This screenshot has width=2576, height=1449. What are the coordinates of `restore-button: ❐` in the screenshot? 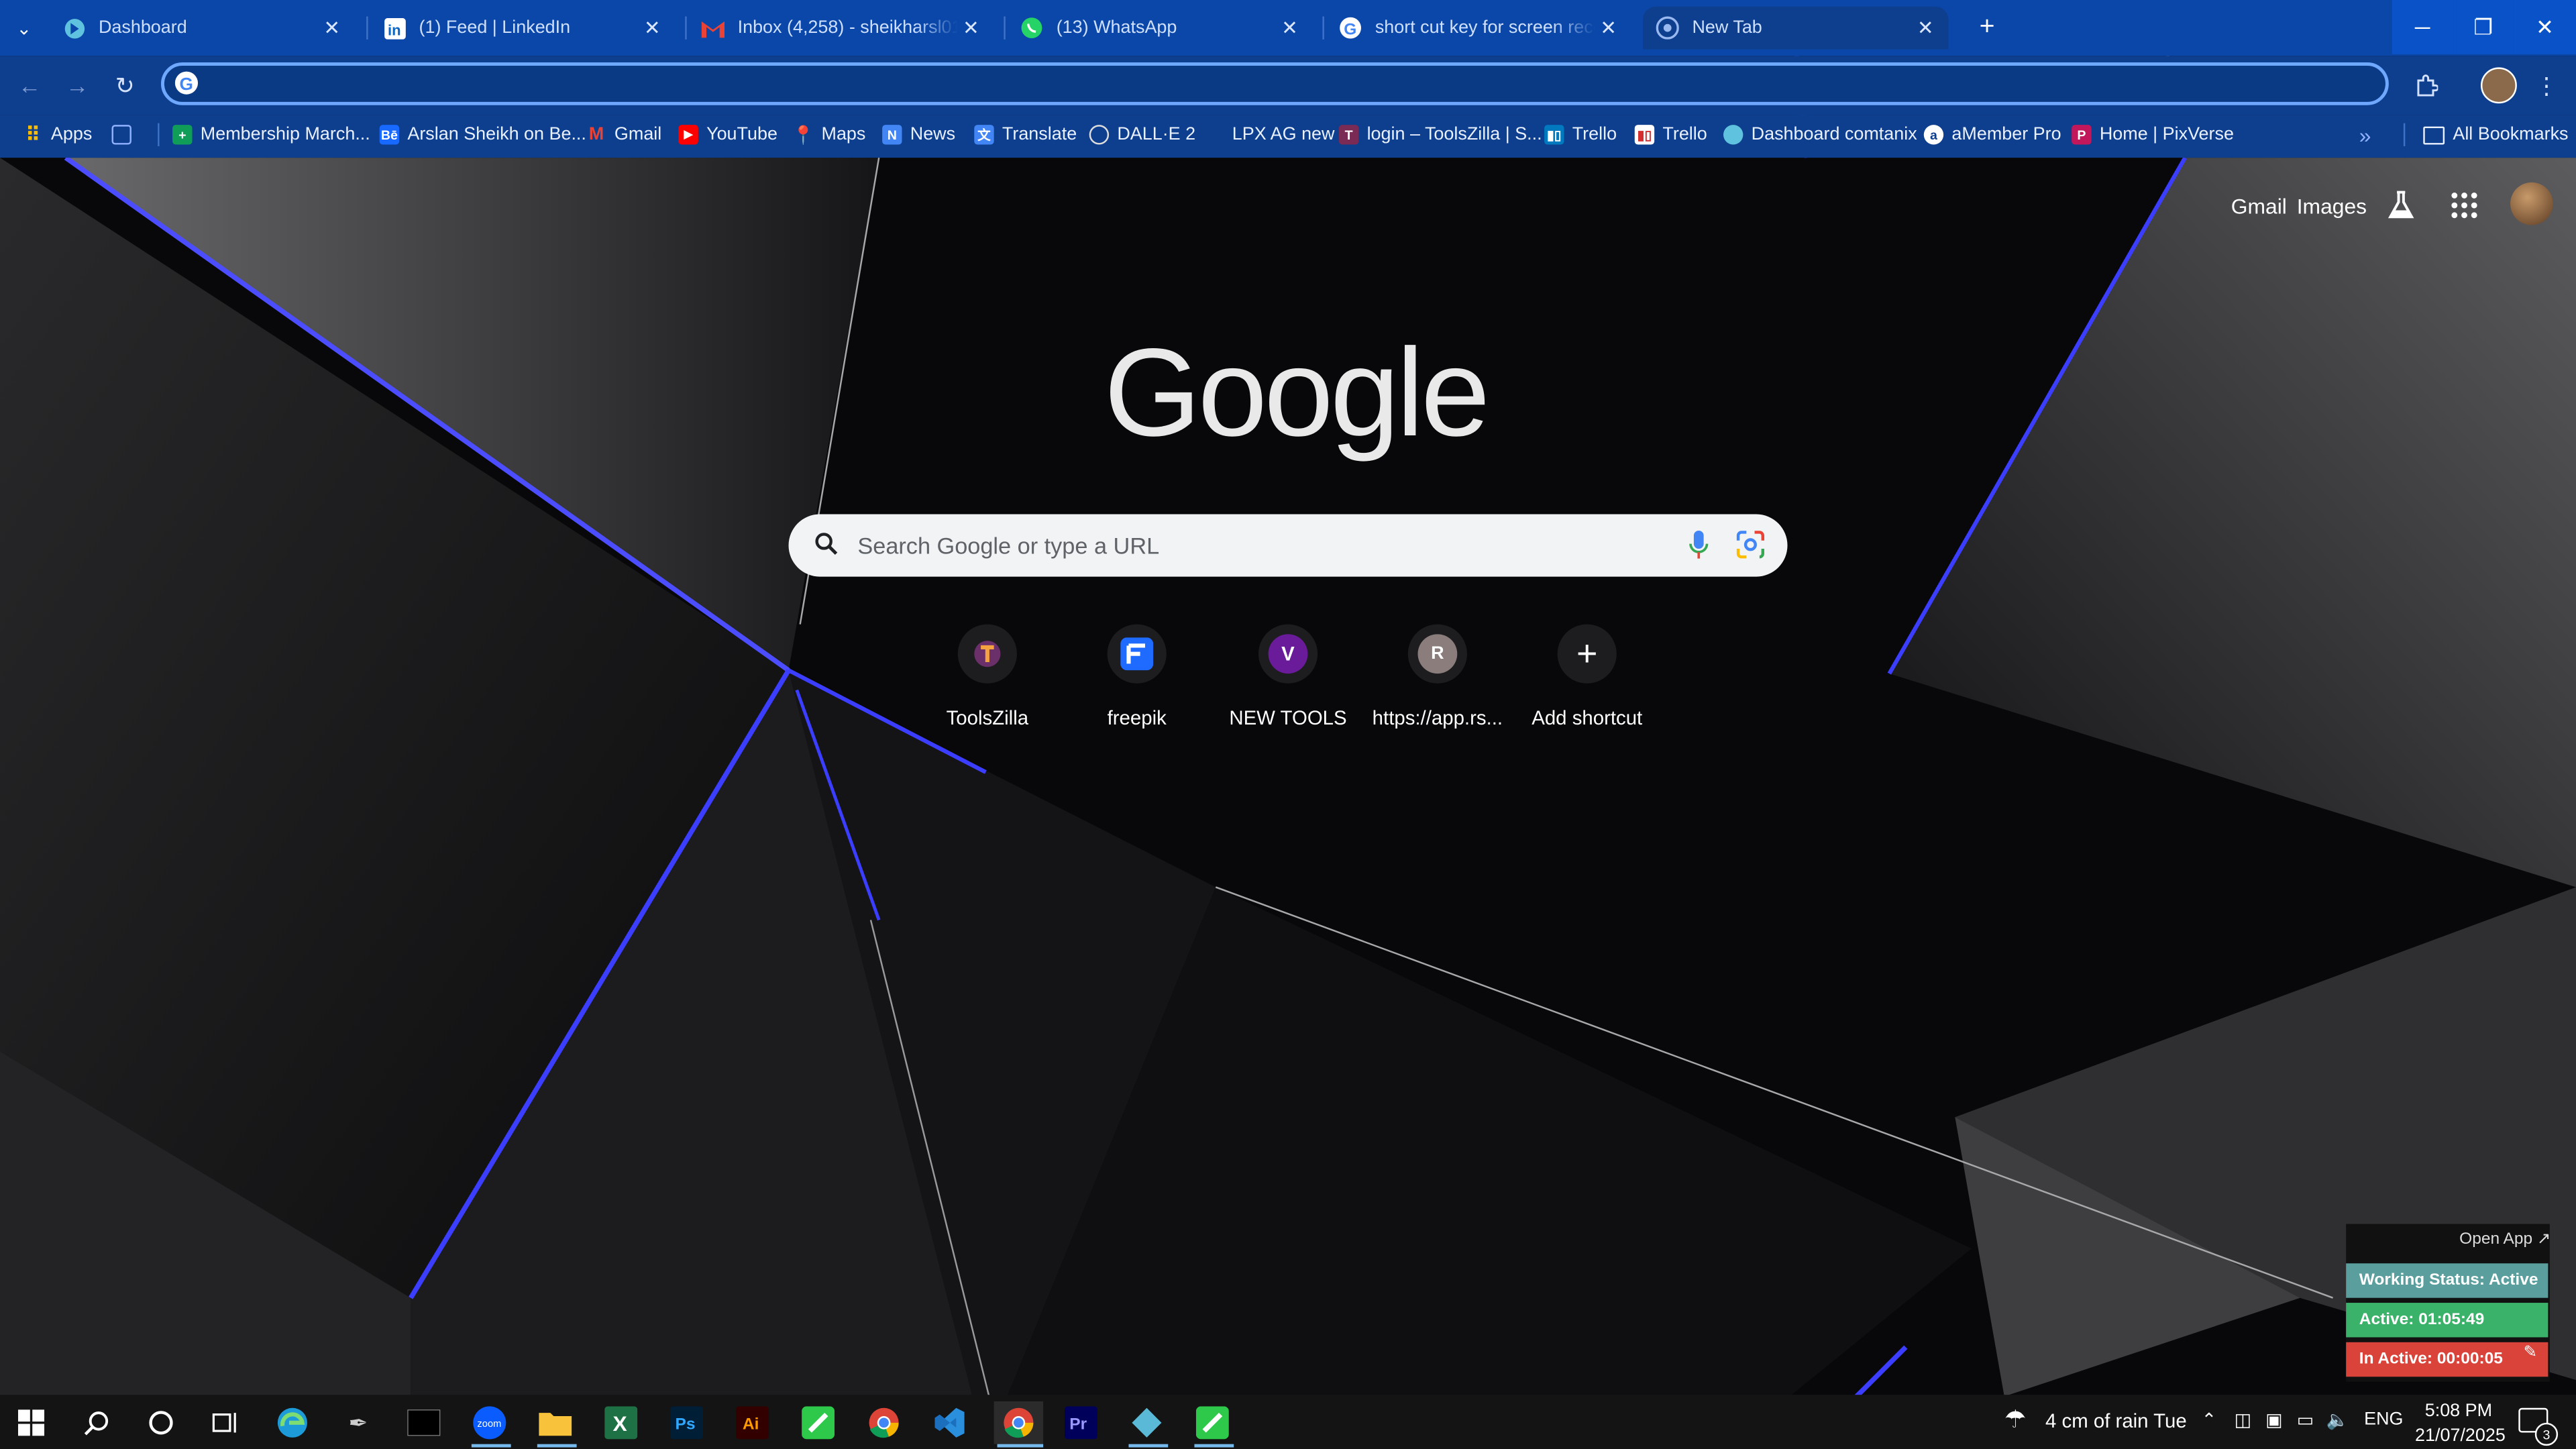 It's located at (2483, 27).